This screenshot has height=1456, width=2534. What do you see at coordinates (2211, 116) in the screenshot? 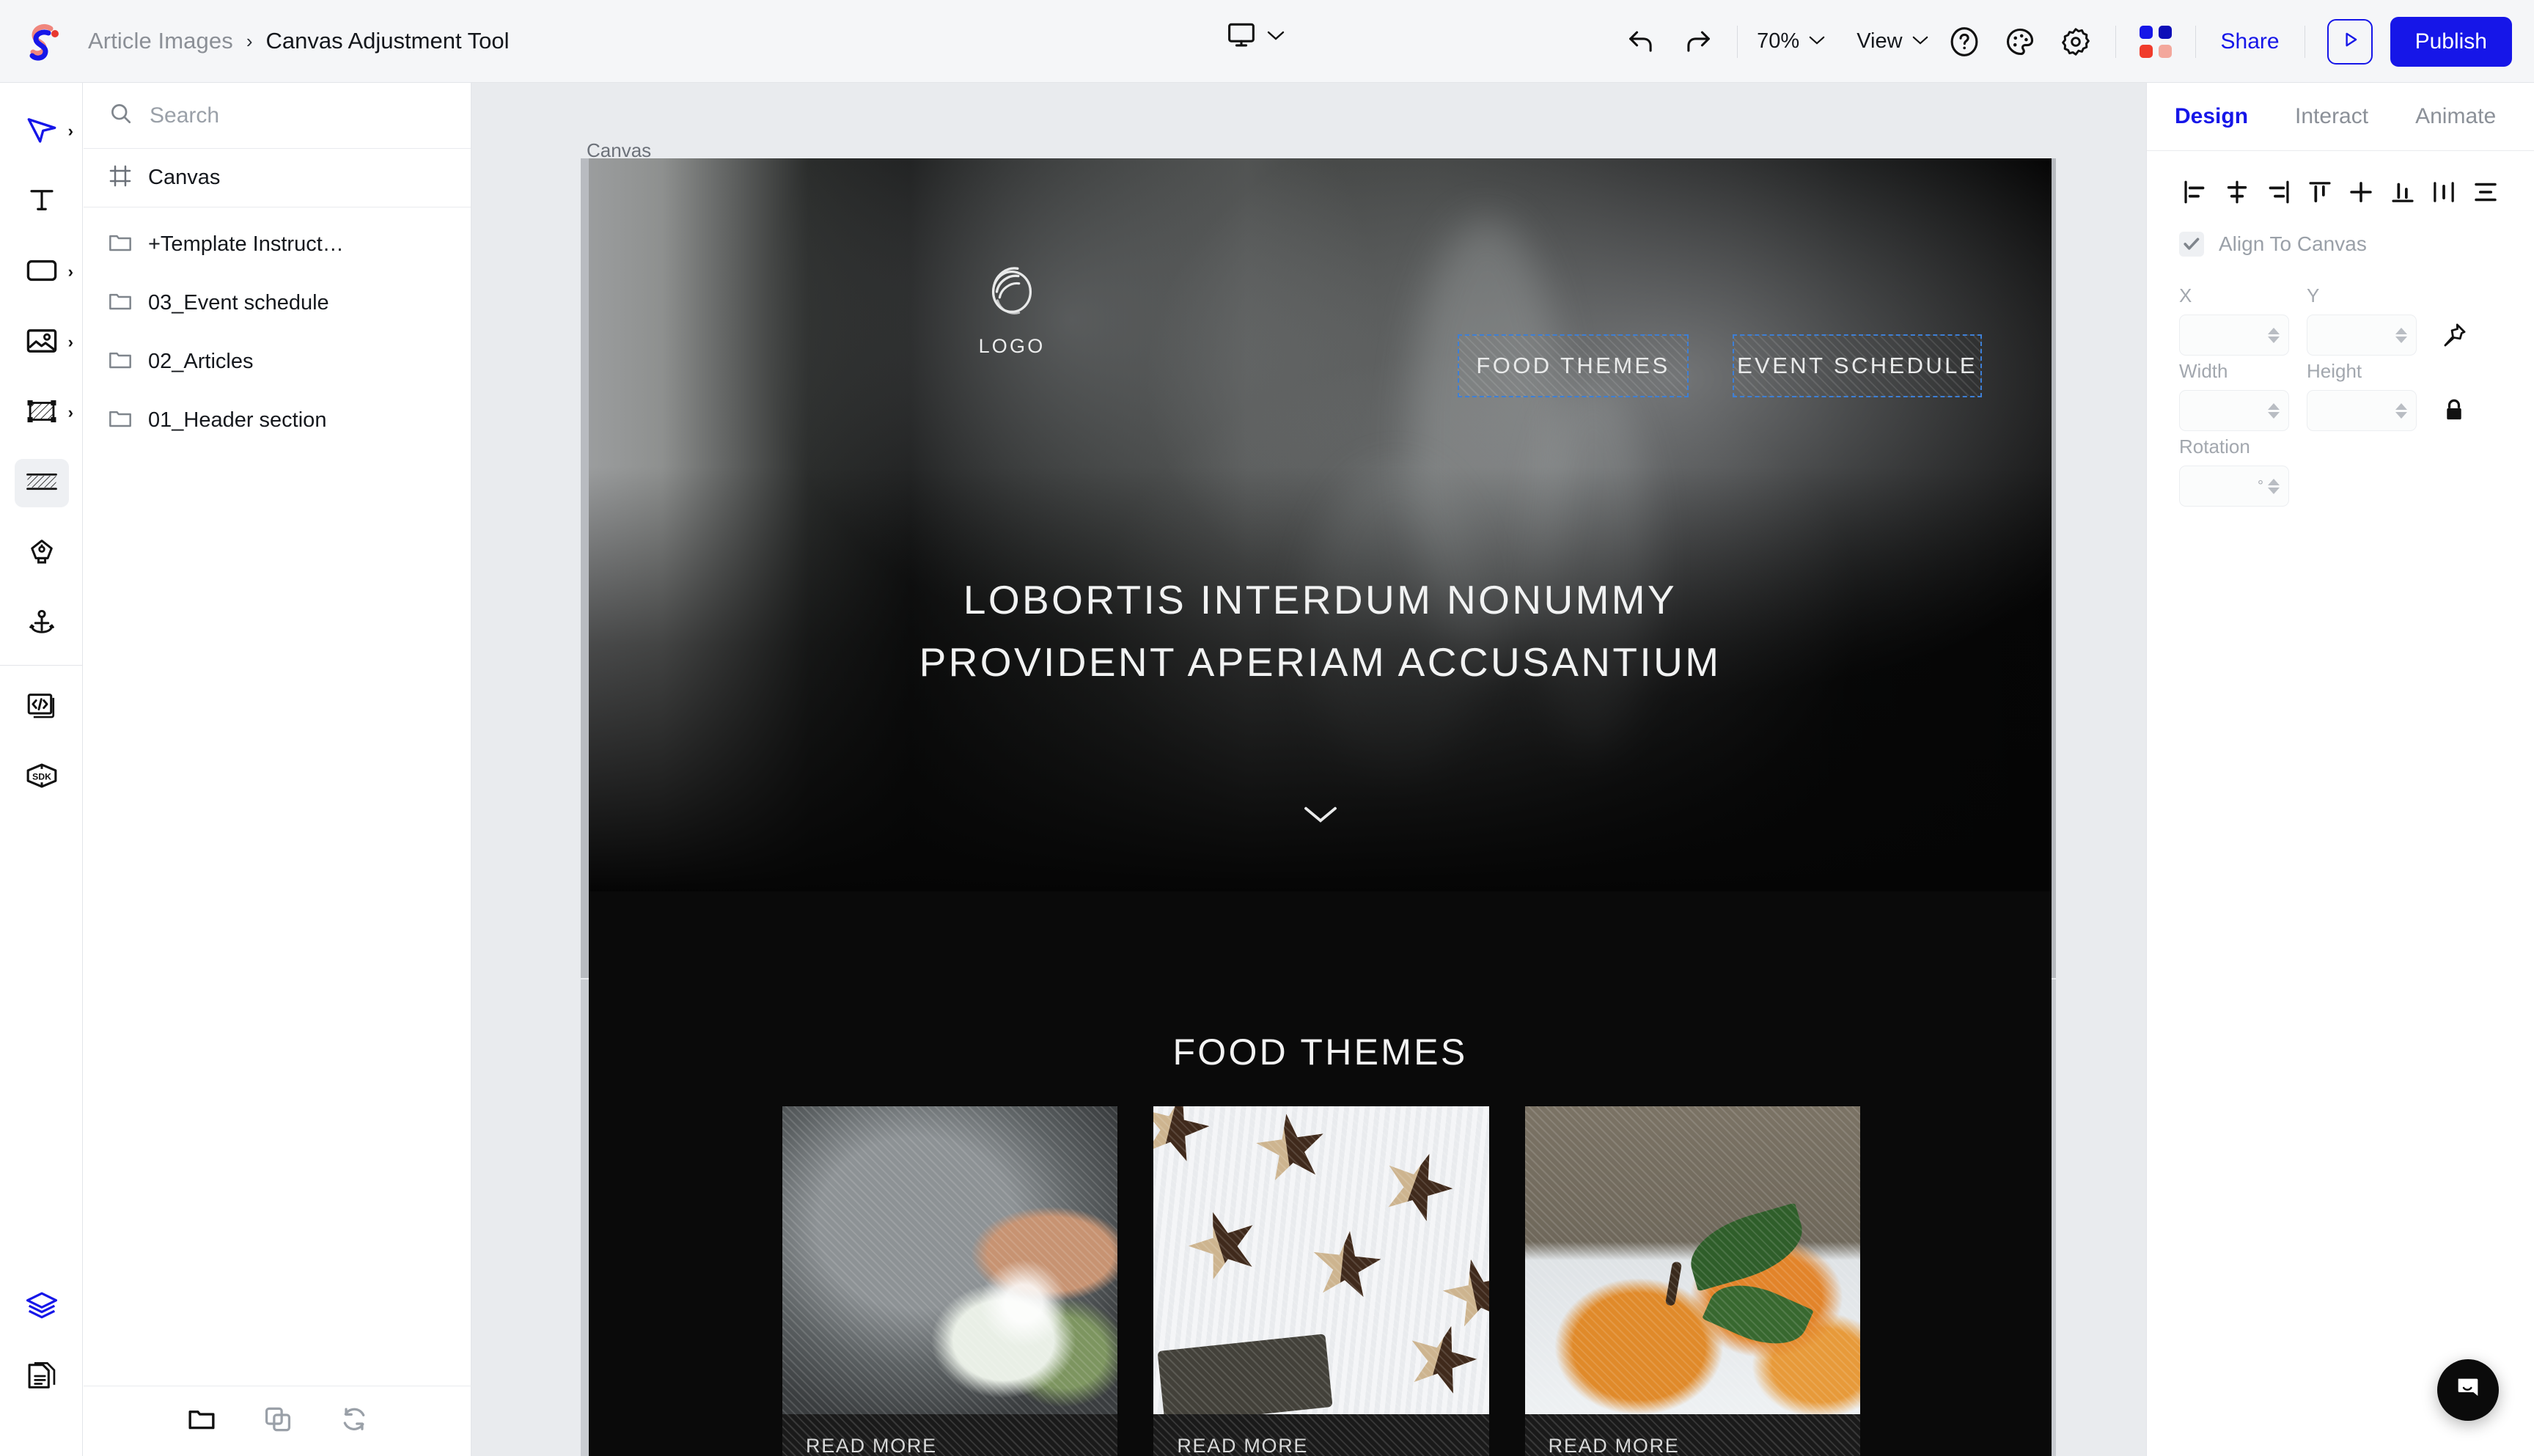
I see `tab-design: Design` at bounding box center [2211, 116].